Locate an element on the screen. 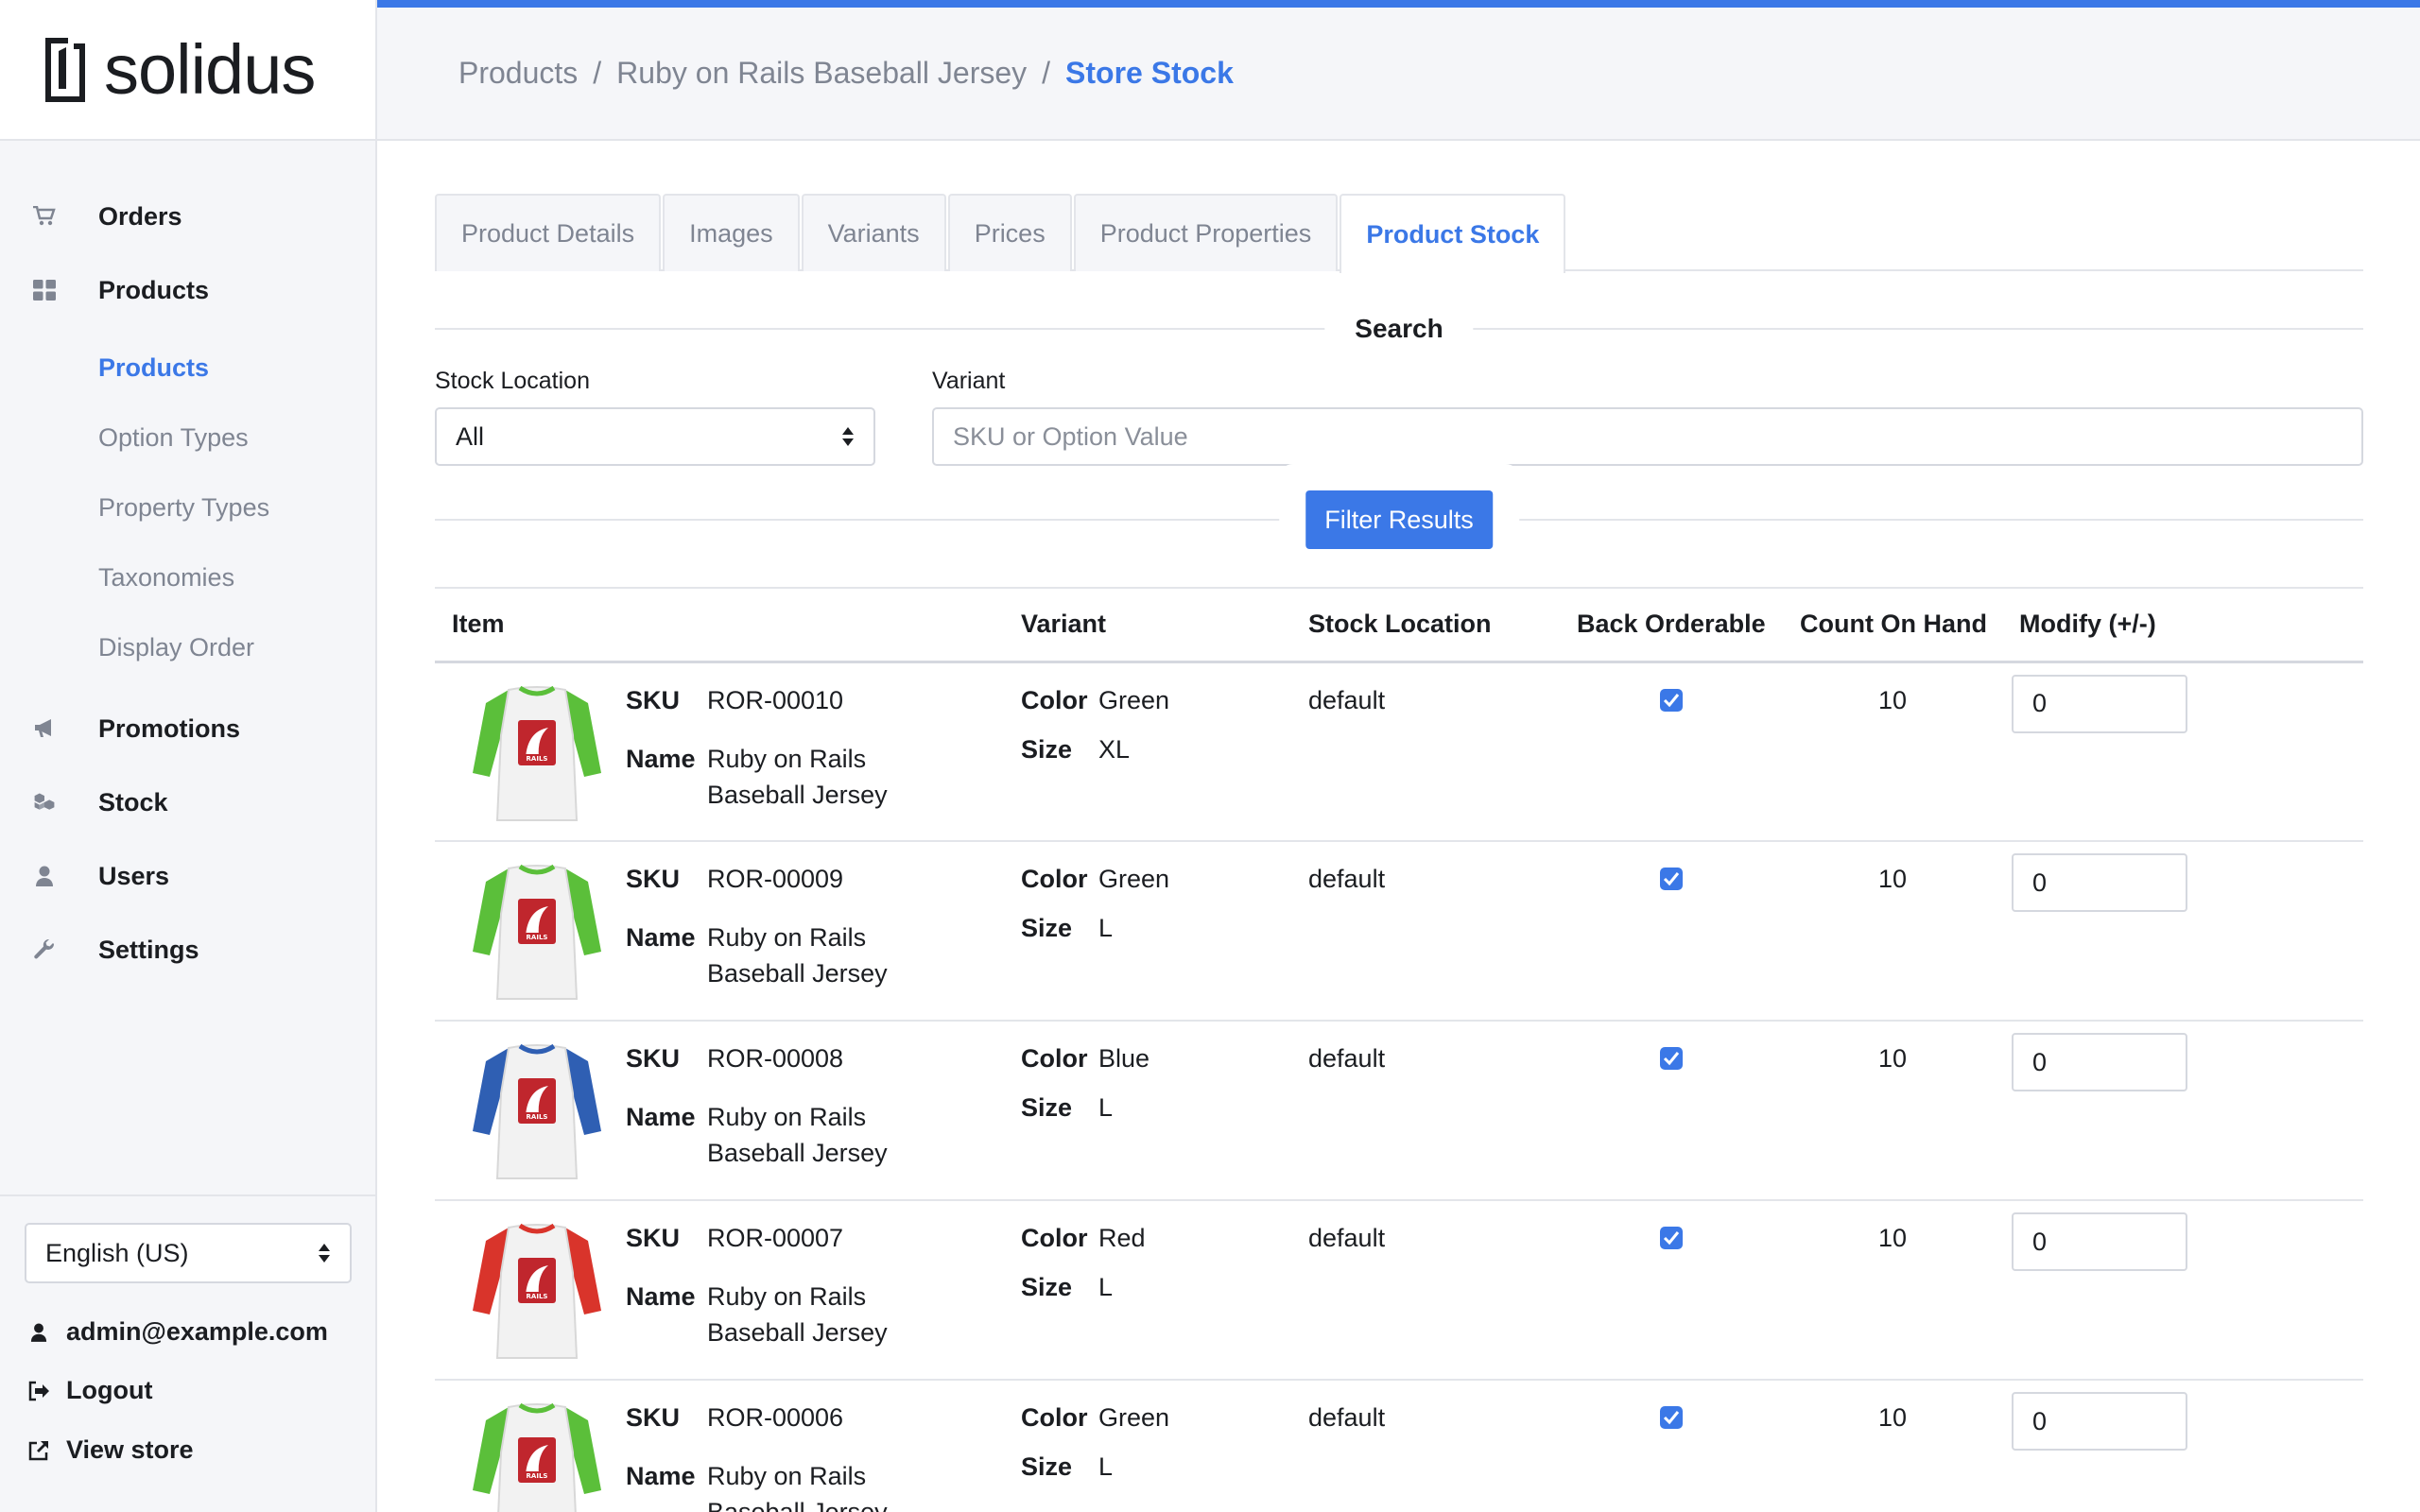 This screenshot has height=1512, width=2420. stock-location-select: All is located at coordinates (655, 436).